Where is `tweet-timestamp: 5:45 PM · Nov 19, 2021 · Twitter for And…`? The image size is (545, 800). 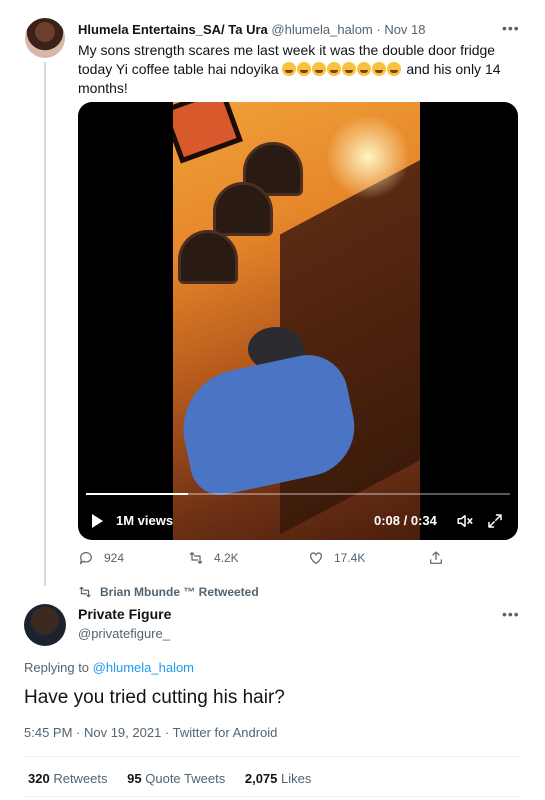
tweet-timestamp: 5:45 PM · Nov 19, 2021 · Twitter for And… is located at coordinates (150, 732).